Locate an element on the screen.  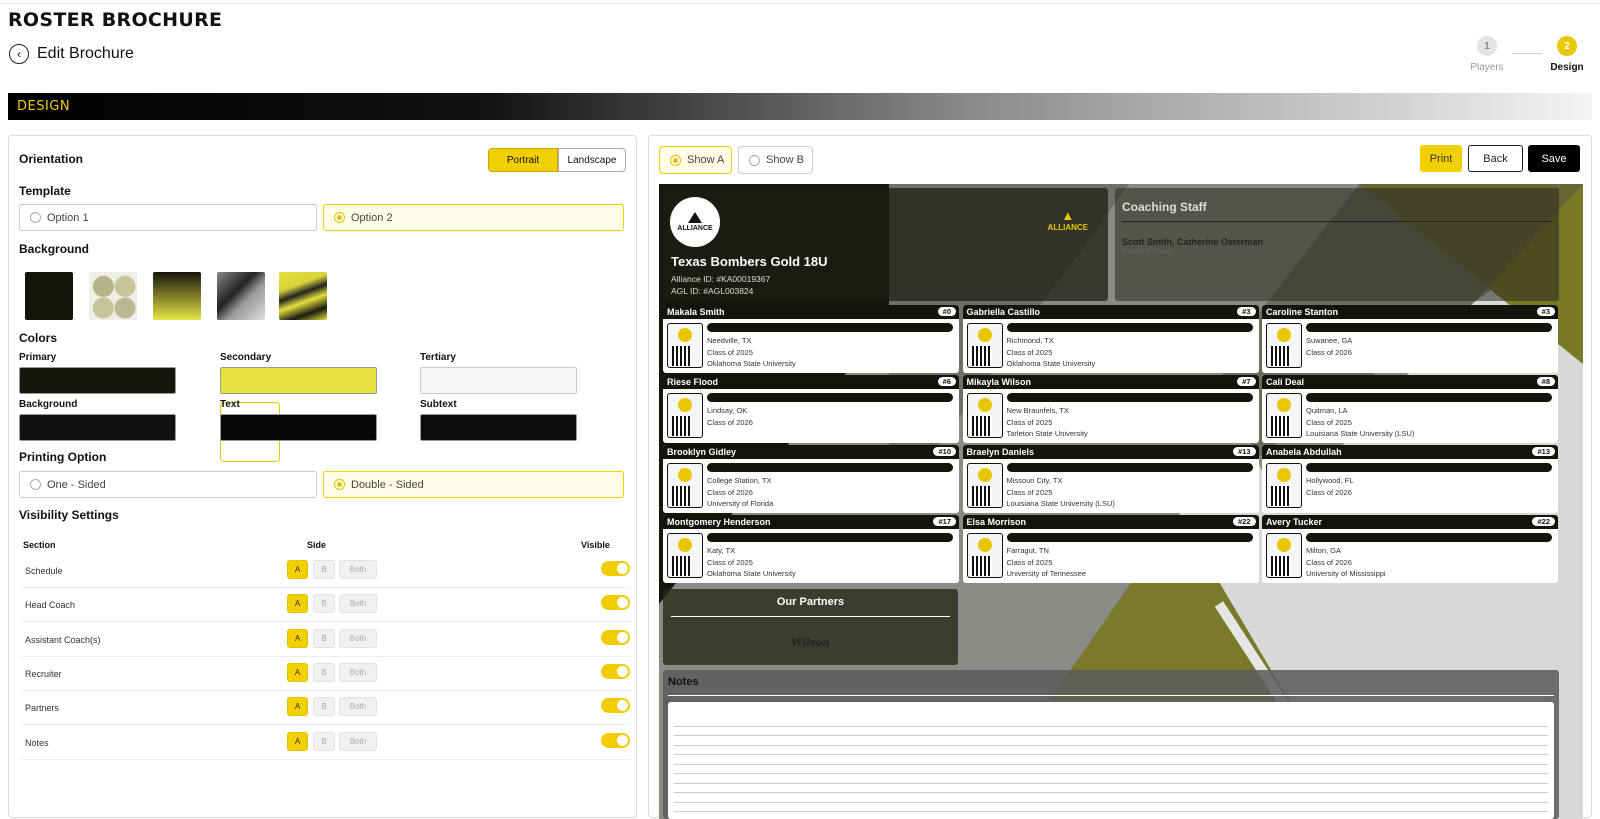
coaching-staff-title: Coaching Staff is located at coordinates (1164, 207).